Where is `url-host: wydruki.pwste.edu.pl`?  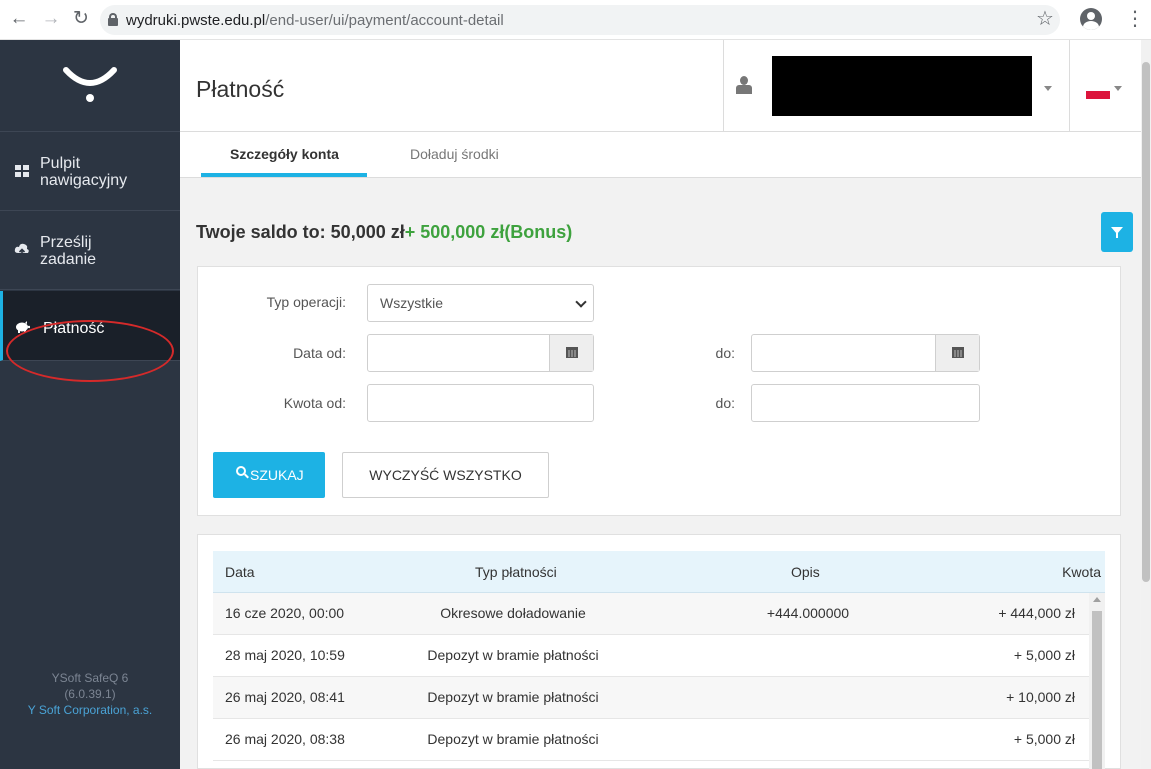
url-host: wydruki.pwste.edu.pl is located at coordinates (196, 20).